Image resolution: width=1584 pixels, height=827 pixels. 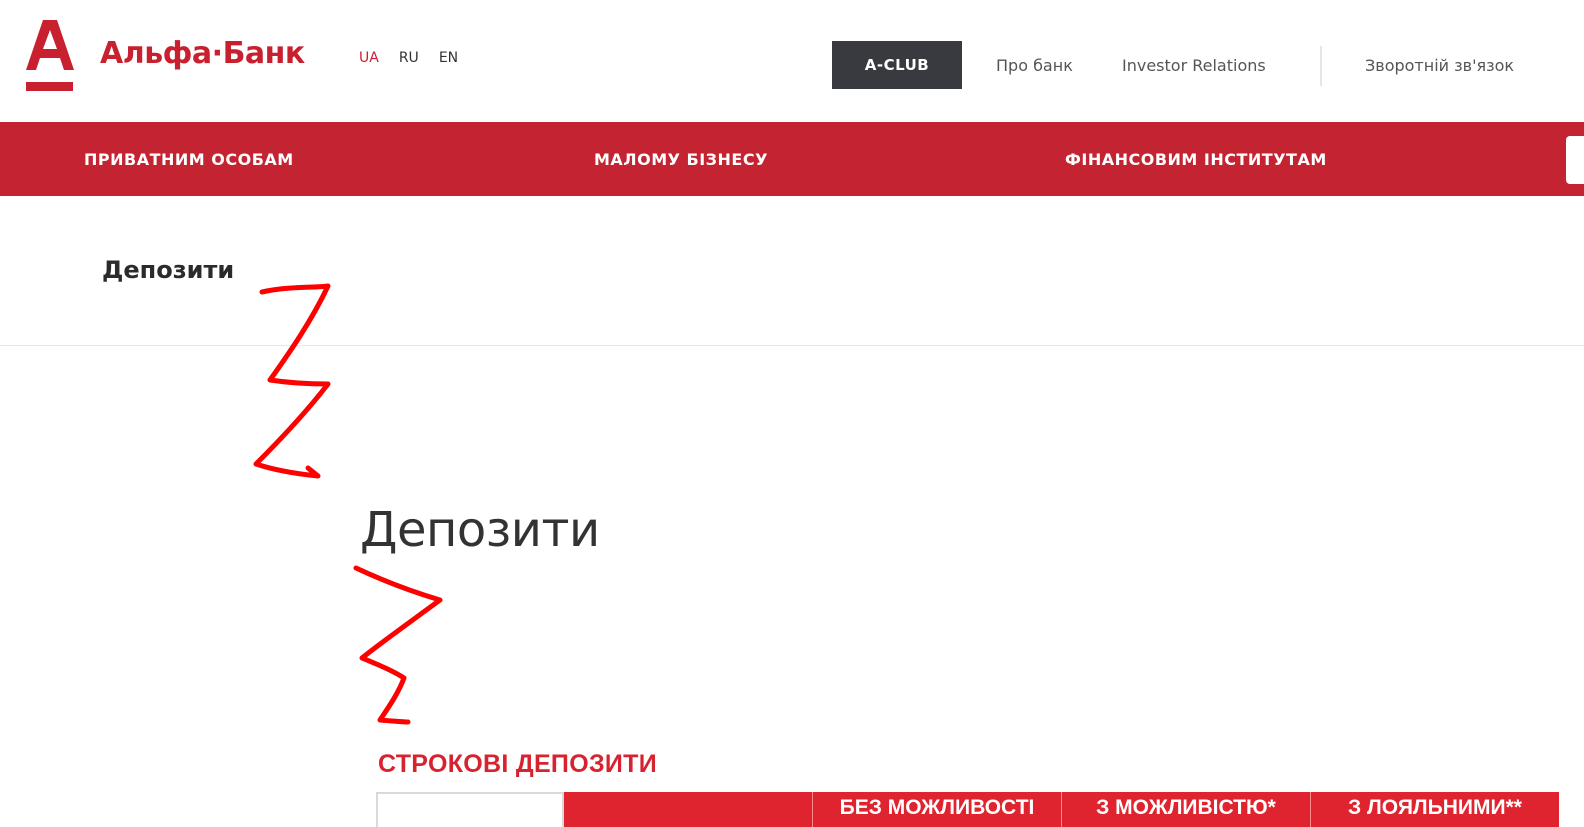 What do you see at coordinates (202, 53) in the screenshot?
I see `brand-name: Альфа·Банк` at bounding box center [202, 53].